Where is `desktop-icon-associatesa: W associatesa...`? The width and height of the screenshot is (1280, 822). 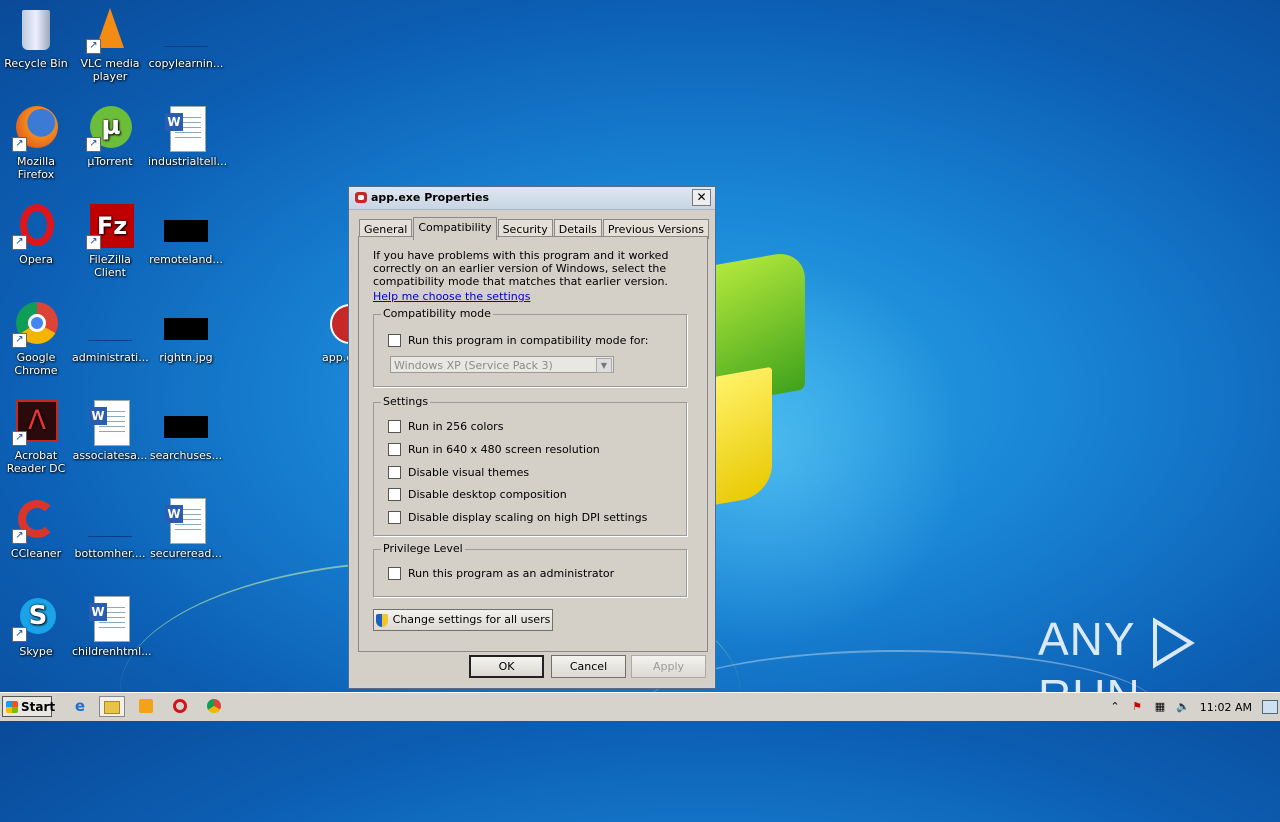 desktop-icon-associatesa: W associatesa... is located at coordinates (110, 430).